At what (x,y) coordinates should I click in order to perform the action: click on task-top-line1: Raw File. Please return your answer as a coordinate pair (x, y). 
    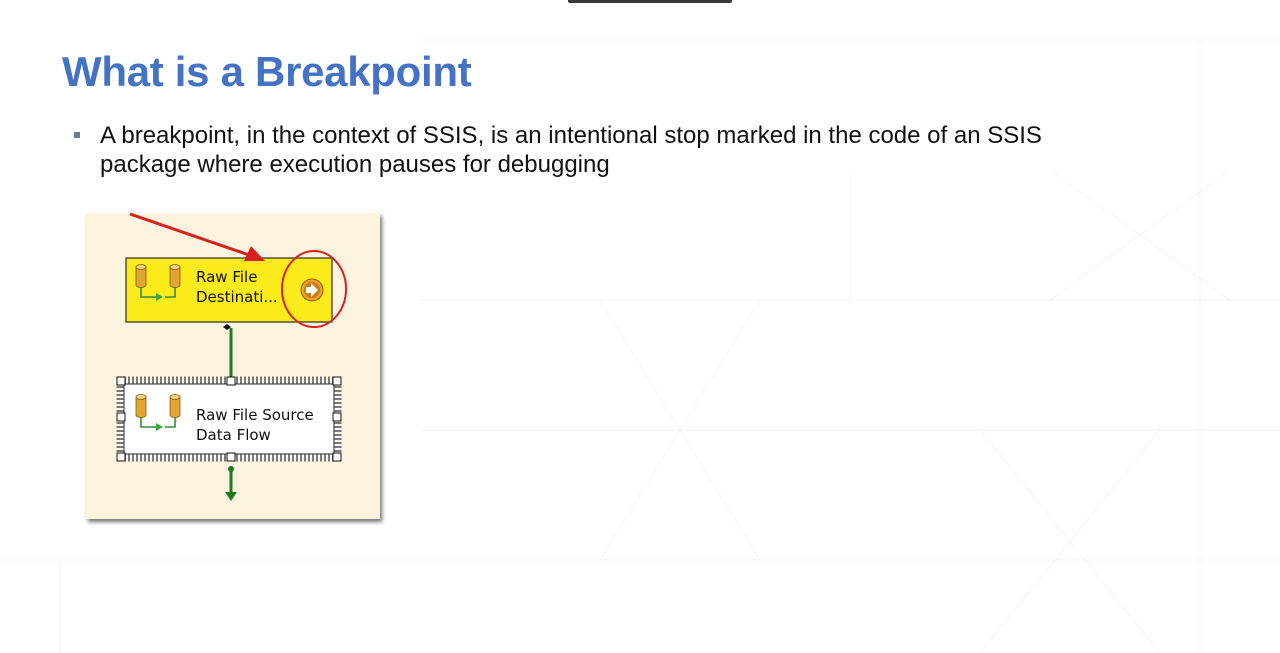
    Looking at the image, I should click on (226, 277).